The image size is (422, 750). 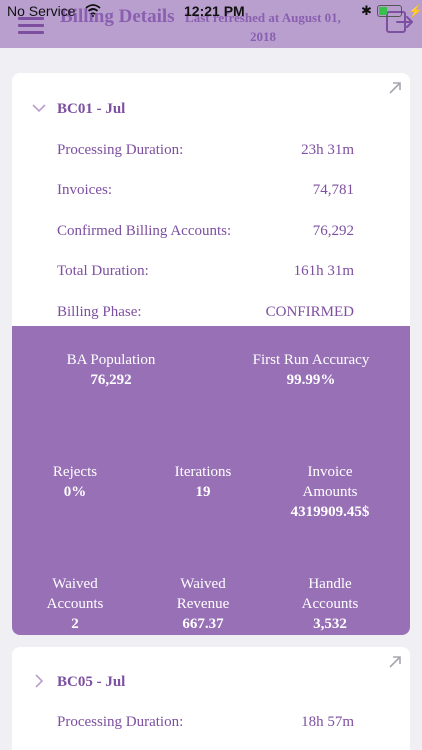 I want to click on stat-label: Rejects, so click(x=75, y=472).